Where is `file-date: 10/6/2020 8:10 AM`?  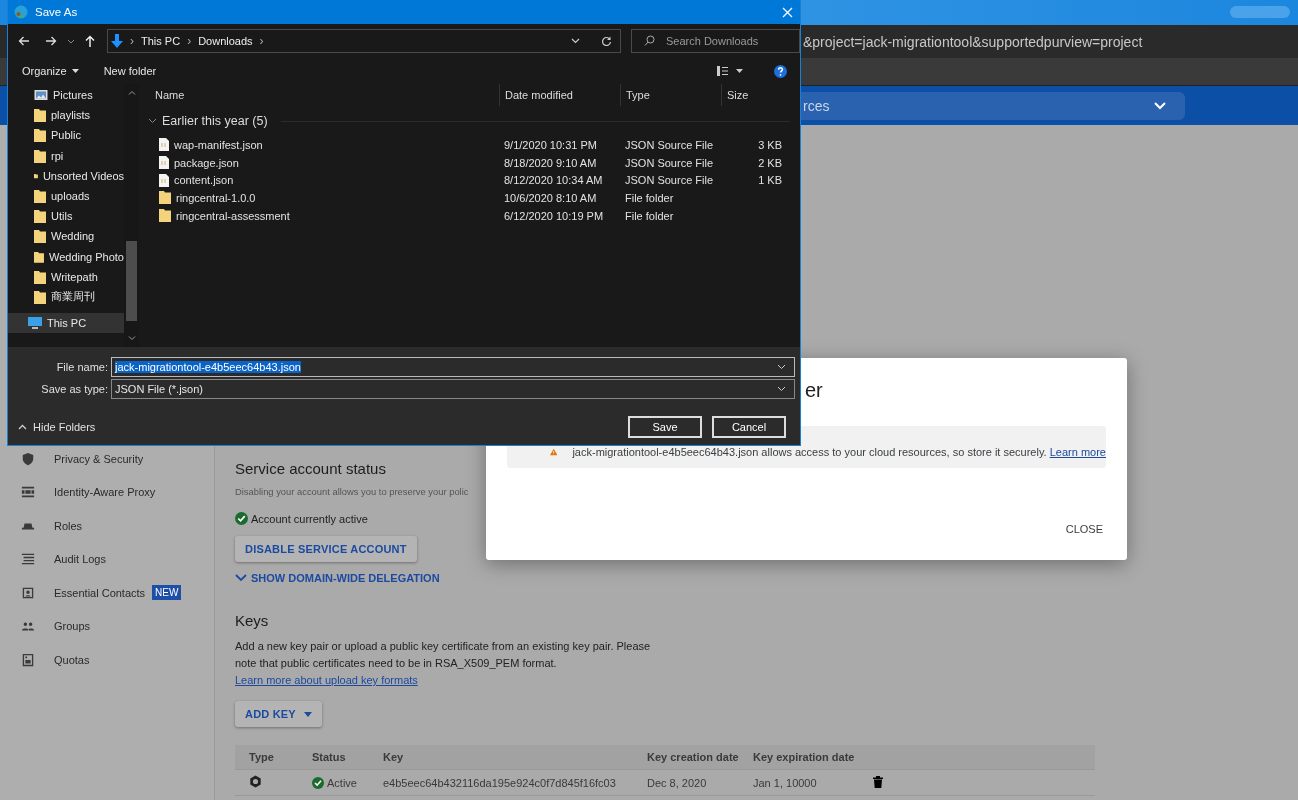 file-date: 10/6/2020 8:10 AM is located at coordinates (550, 197).